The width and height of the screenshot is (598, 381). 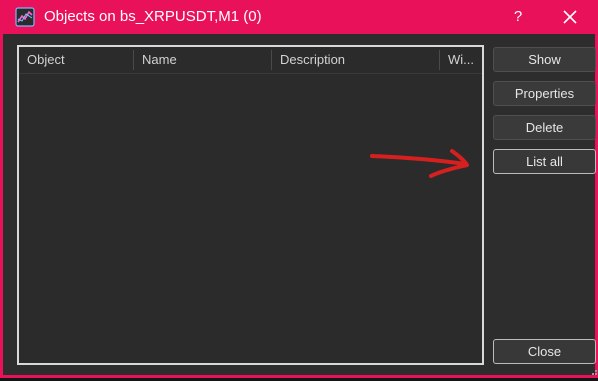 I want to click on title-bar: Objects on bs_XRPUSDT,M1 (0) ?, so click(x=300, y=17).